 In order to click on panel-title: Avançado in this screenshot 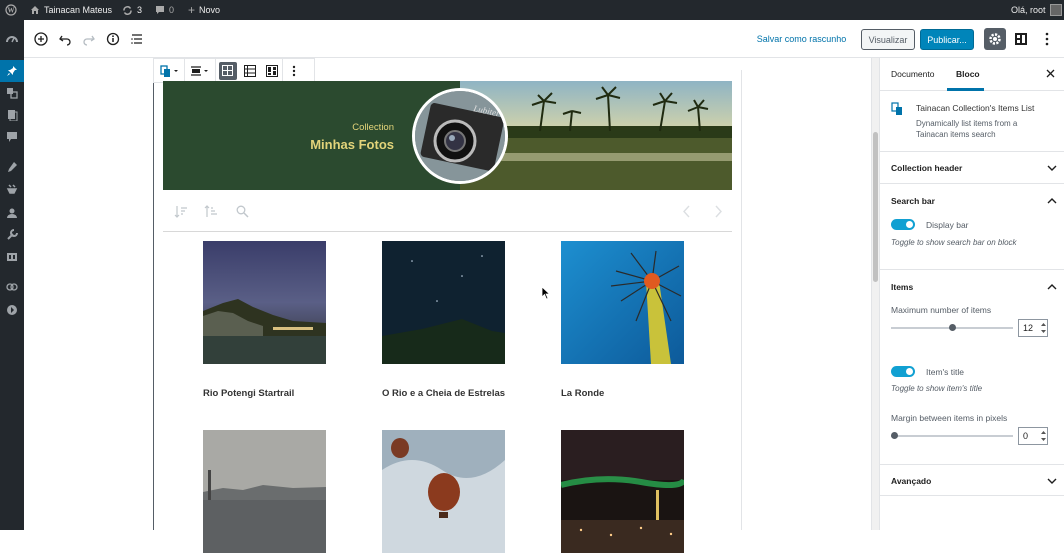, I will do `click(911, 481)`.